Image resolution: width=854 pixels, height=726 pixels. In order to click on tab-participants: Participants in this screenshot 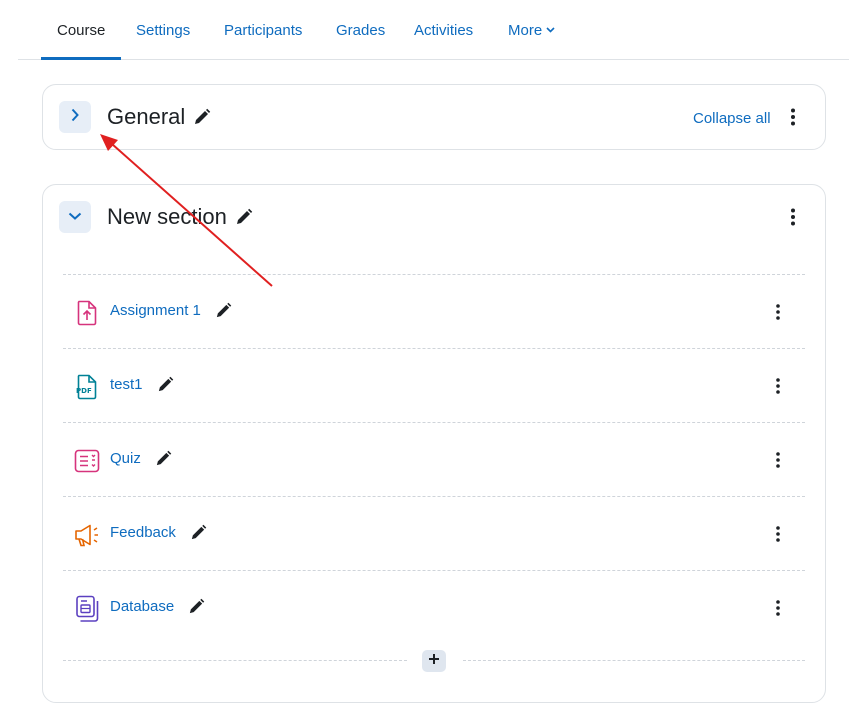, I will do `click(263, 30)`.